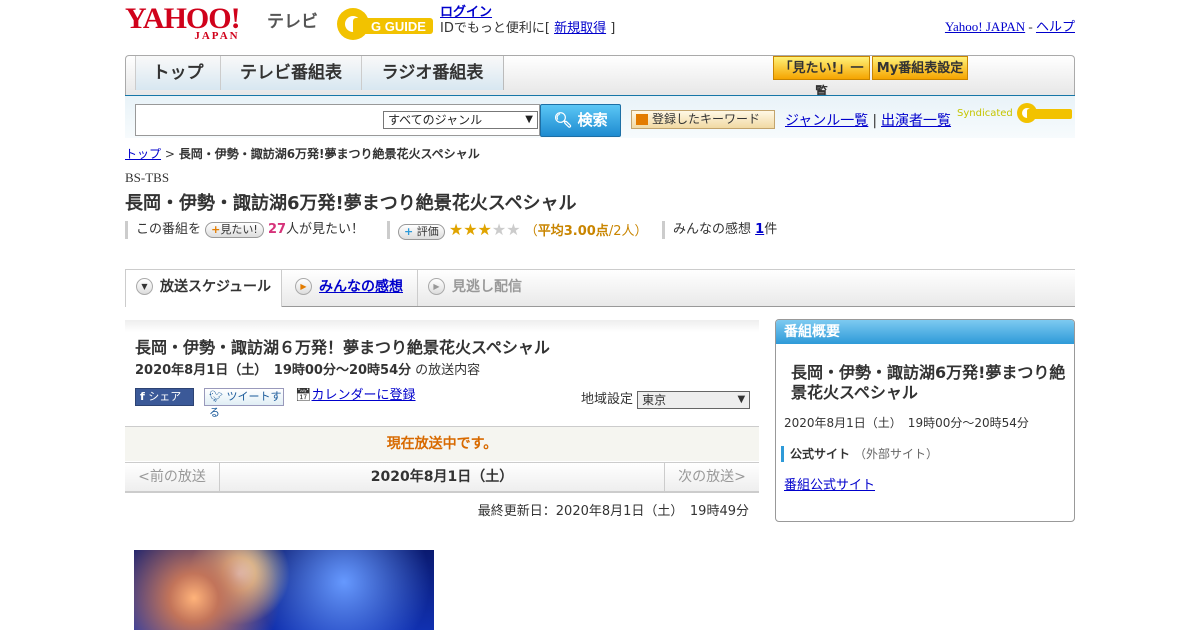  I want to click on yahoo-japan-logo: YAHOO! JAPAN, so click(183, 23).